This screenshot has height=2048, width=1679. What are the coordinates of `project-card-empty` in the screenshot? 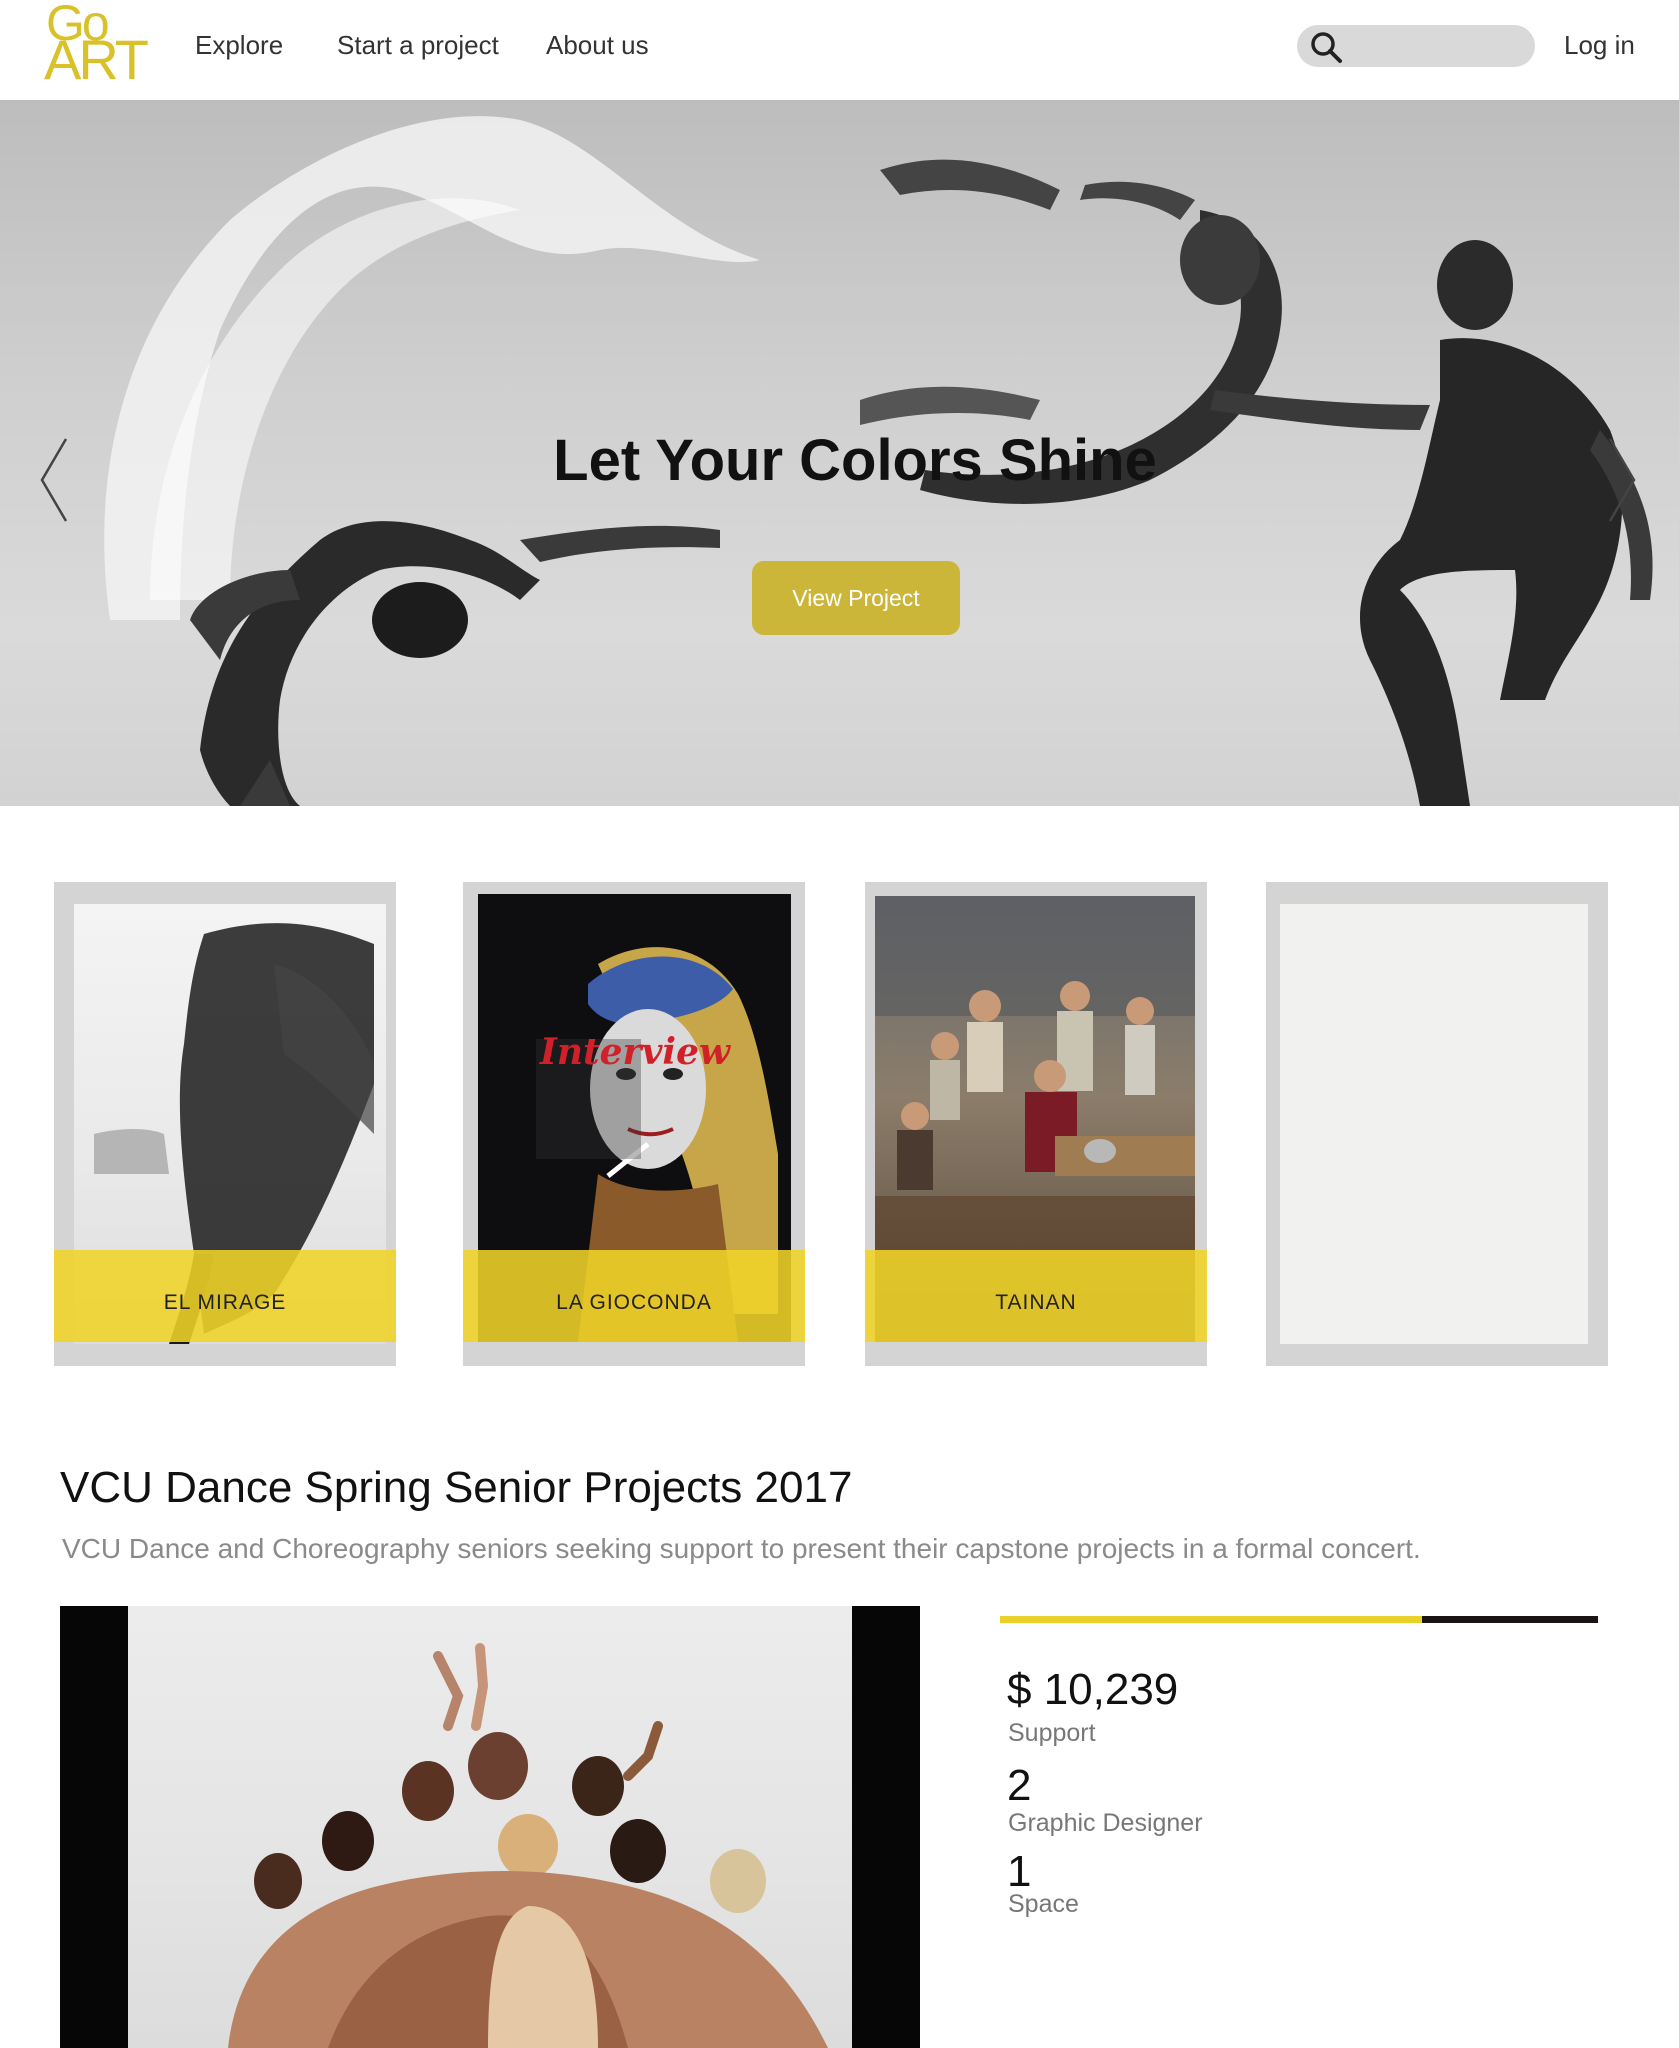 It's located at (1437, 1124).